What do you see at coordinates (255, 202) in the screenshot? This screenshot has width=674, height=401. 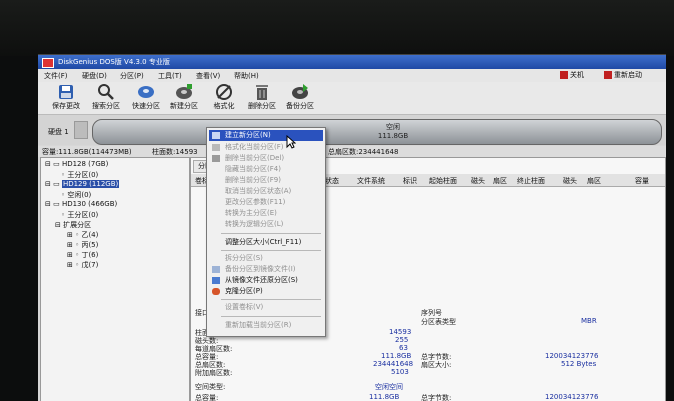 I see `menu-item-label: 更改分区参数(F11)` at bounding box center [255, 202].